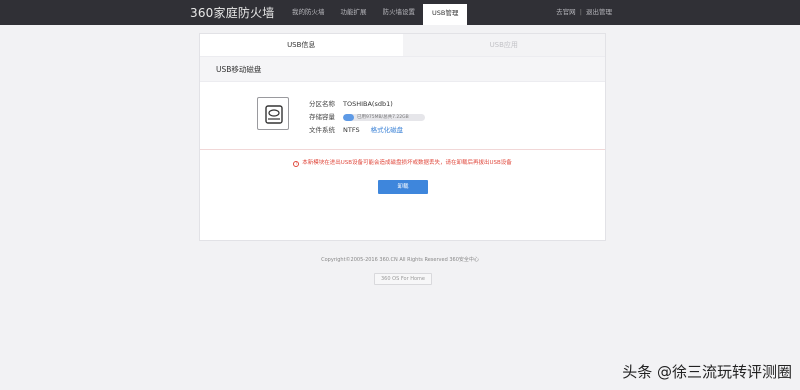  I want to click on usb-tabs: USB信息 USB应用, so click(402, 45).